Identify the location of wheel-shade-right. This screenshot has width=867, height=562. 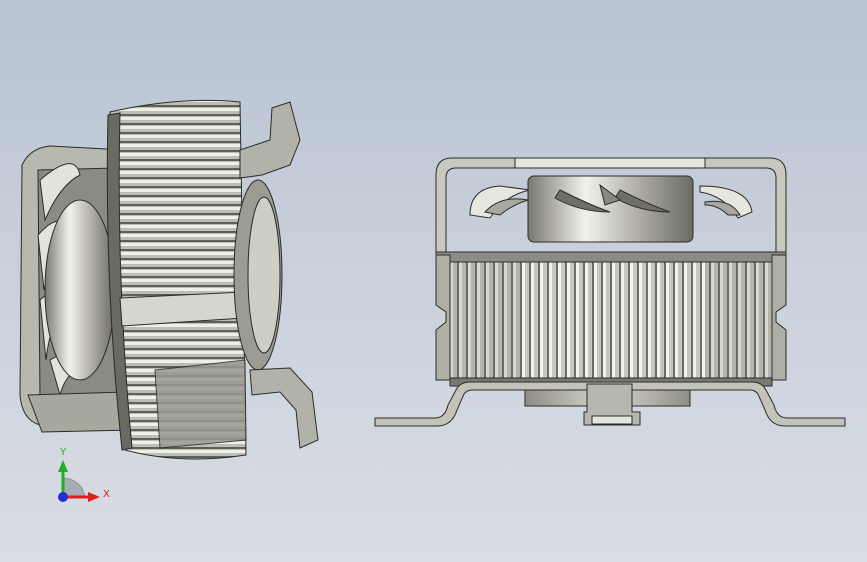
(738, 321).